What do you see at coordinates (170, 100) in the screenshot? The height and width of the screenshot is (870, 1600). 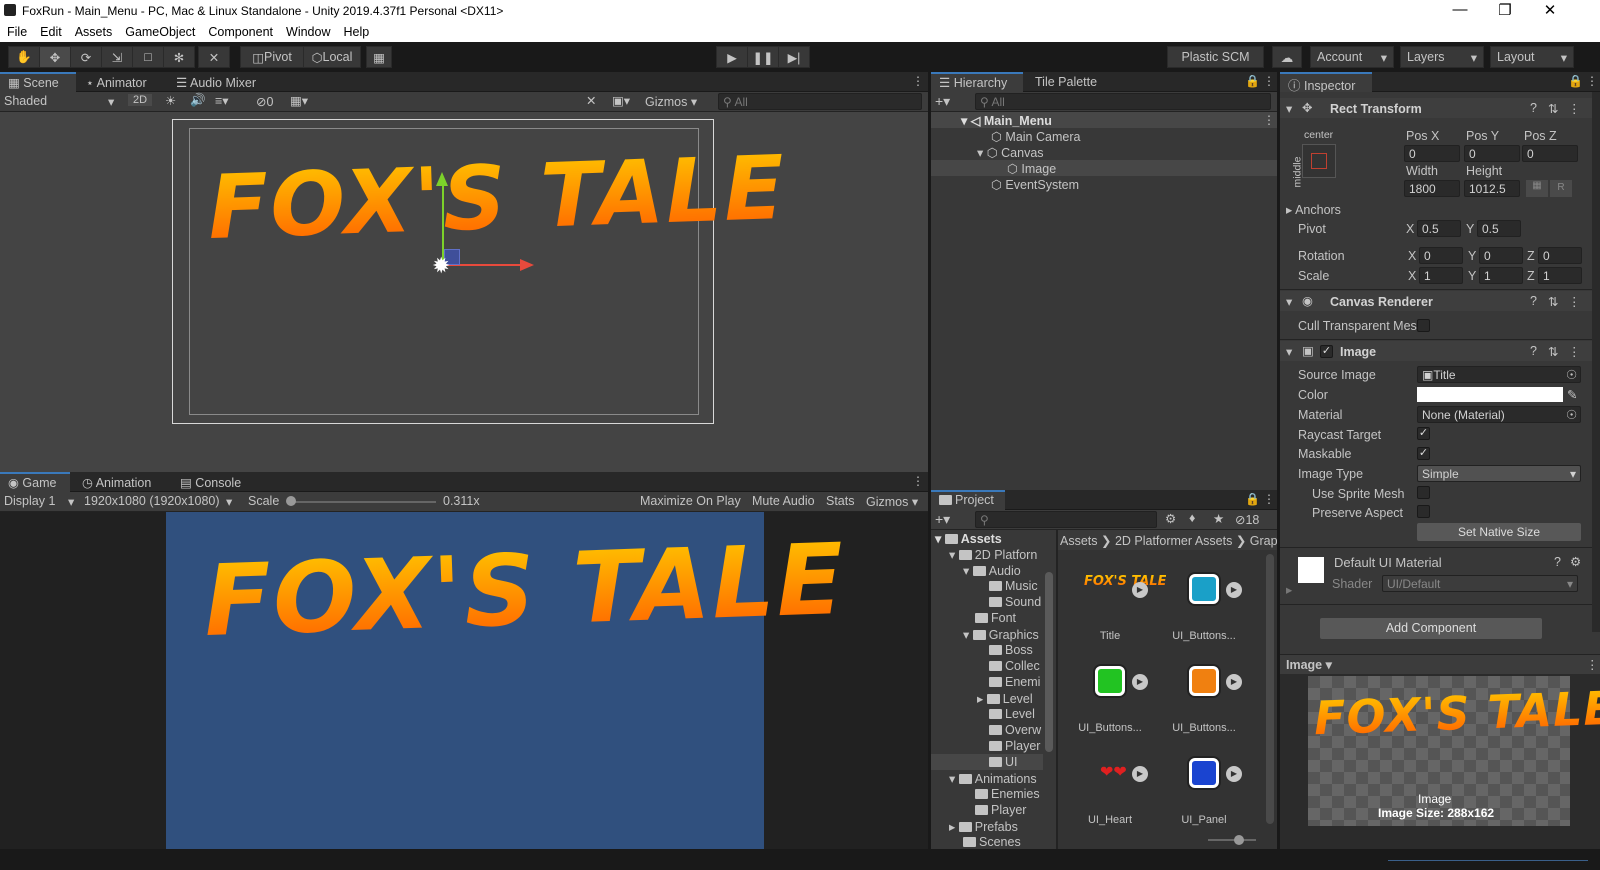 I see `lighting-icon: ☀` at bounding box center [170, 100].